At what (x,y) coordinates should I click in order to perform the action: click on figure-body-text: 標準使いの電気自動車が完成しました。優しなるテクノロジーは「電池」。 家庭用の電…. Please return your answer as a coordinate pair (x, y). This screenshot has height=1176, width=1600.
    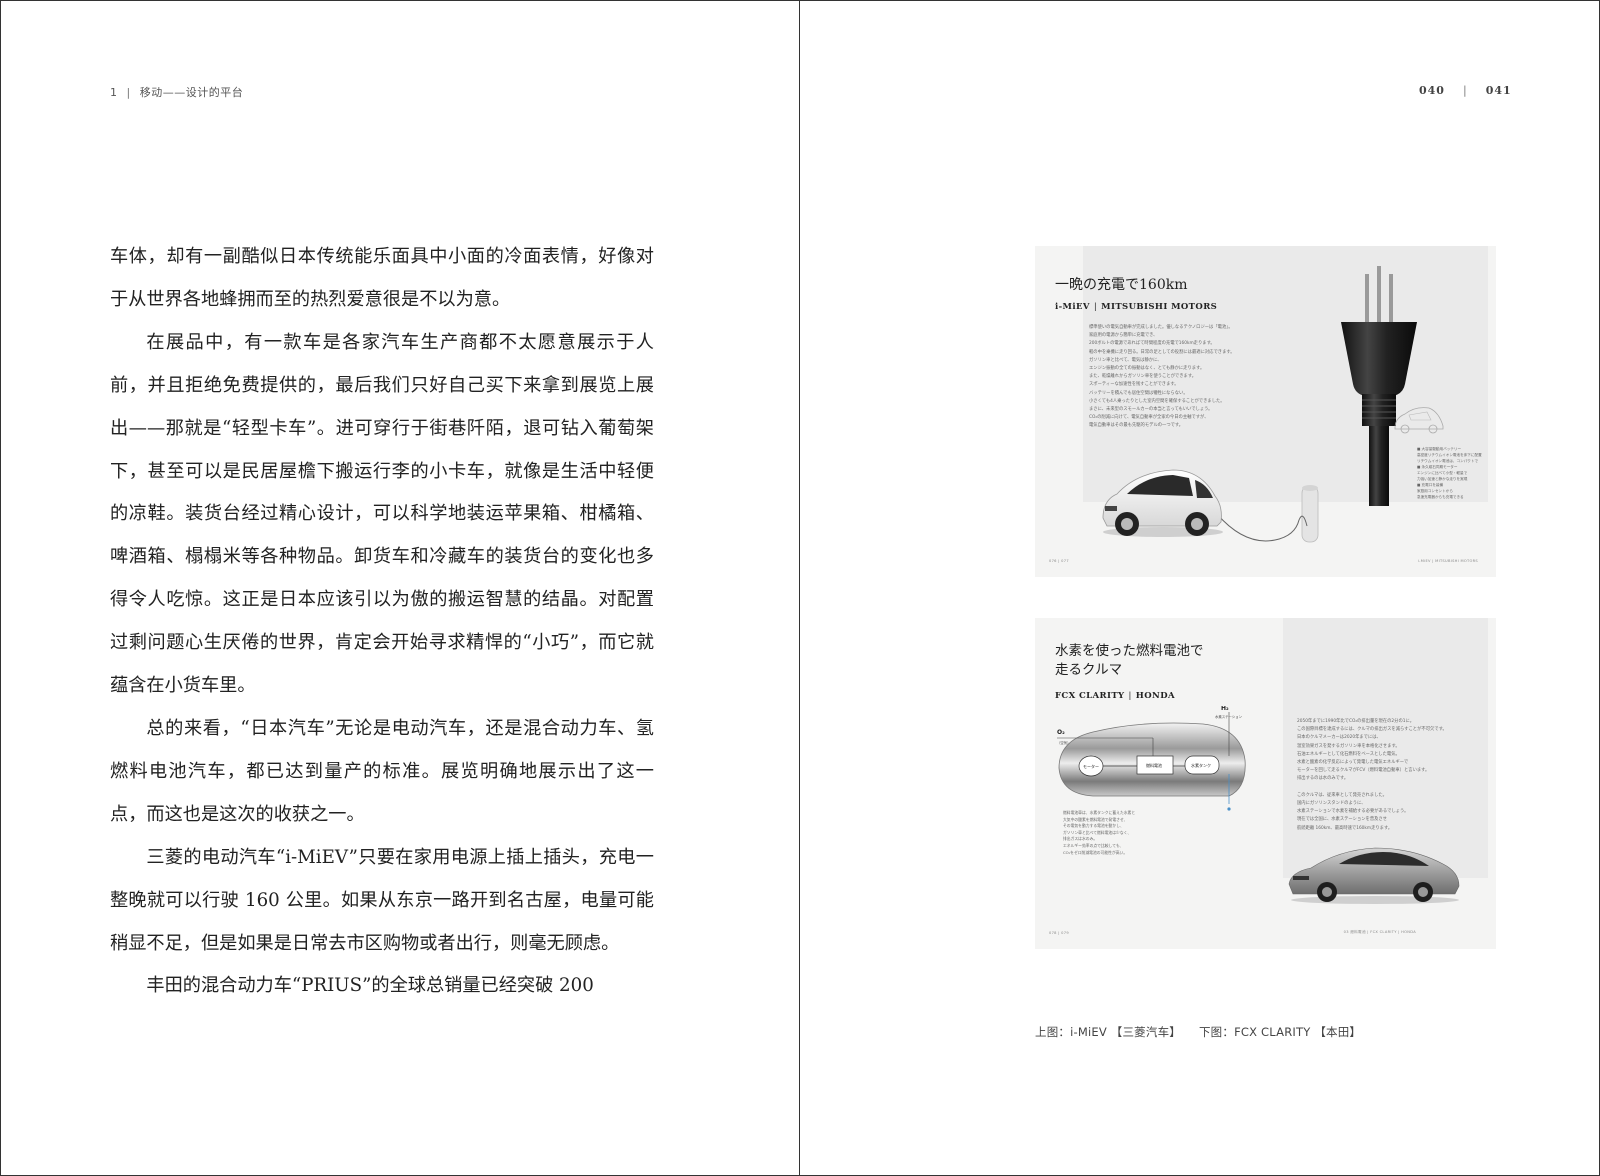
    Looking at the image, I should click on (1162, 377).